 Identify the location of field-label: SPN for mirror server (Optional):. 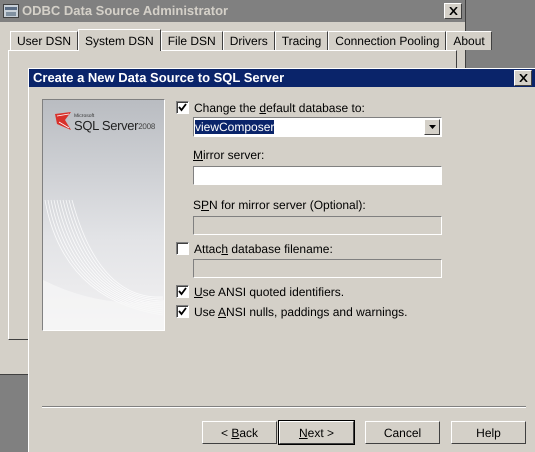
(280, 205).